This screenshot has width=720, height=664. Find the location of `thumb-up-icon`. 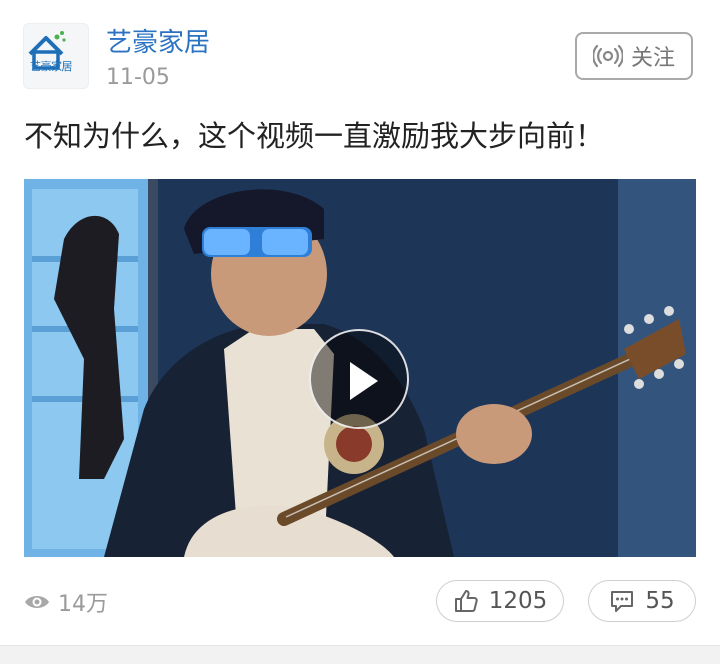

thumb-up-icon is located at coordinates (466, 601).